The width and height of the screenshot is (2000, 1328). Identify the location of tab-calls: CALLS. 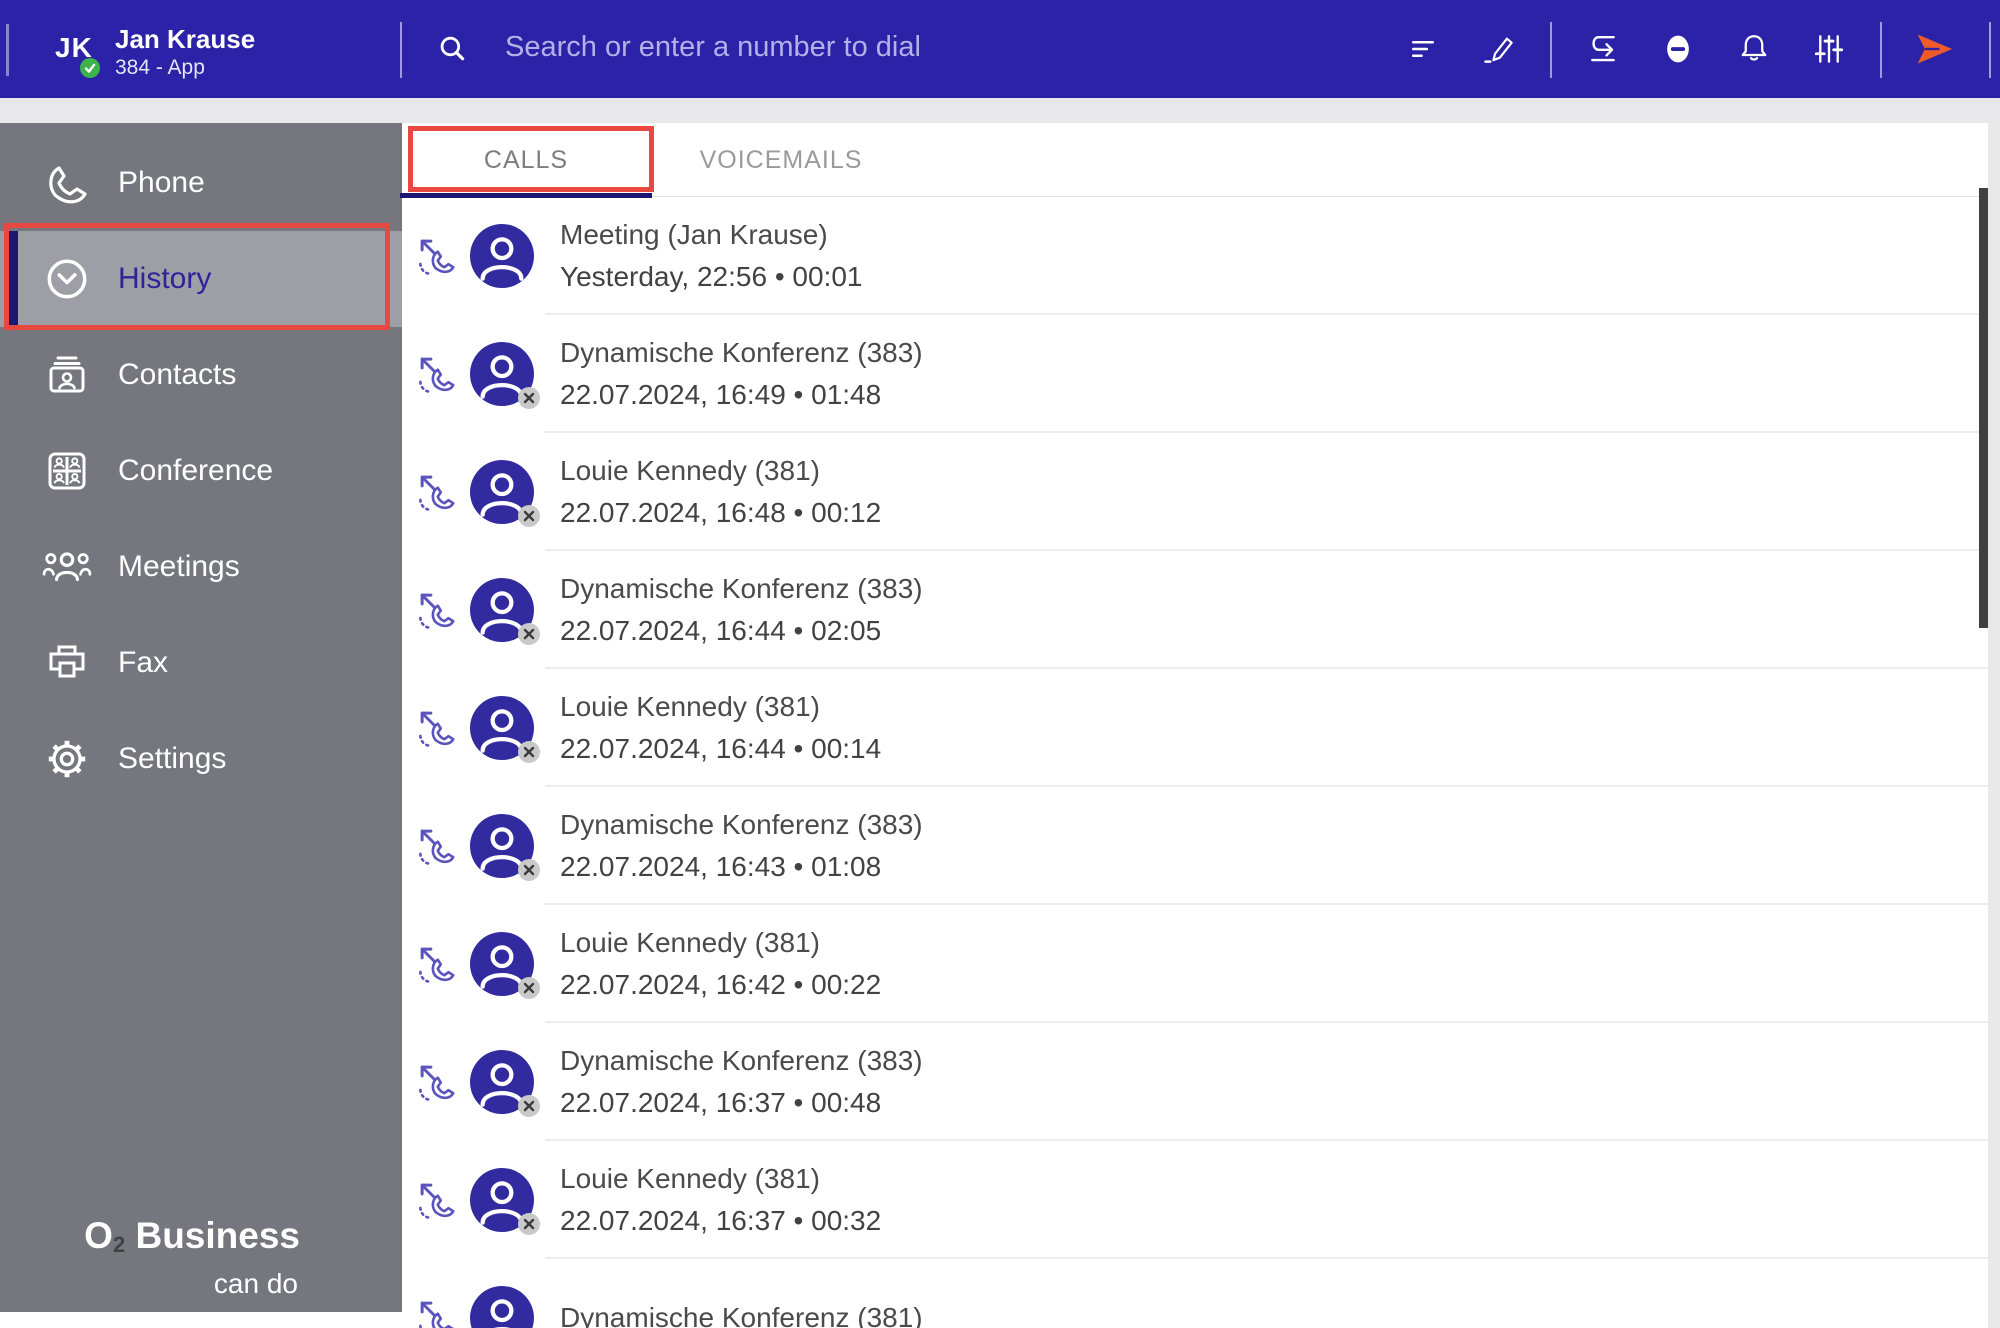
(527, 160).